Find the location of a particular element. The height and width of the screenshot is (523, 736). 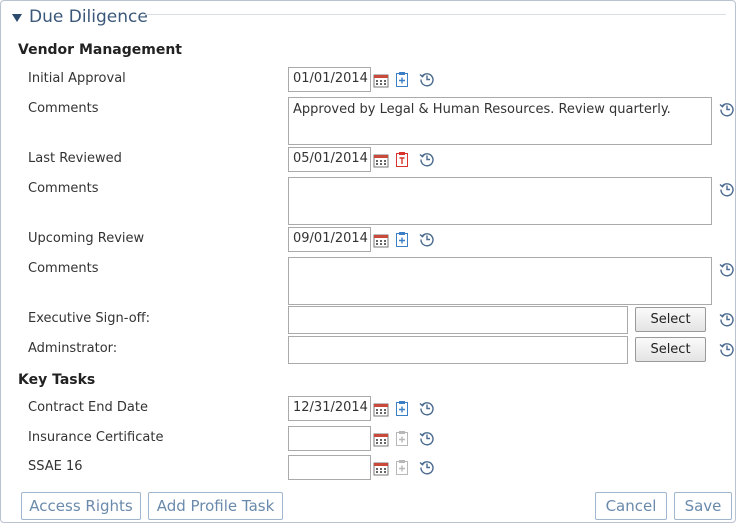

panel-header: Due Diligence is located at coordinates (80, 17).